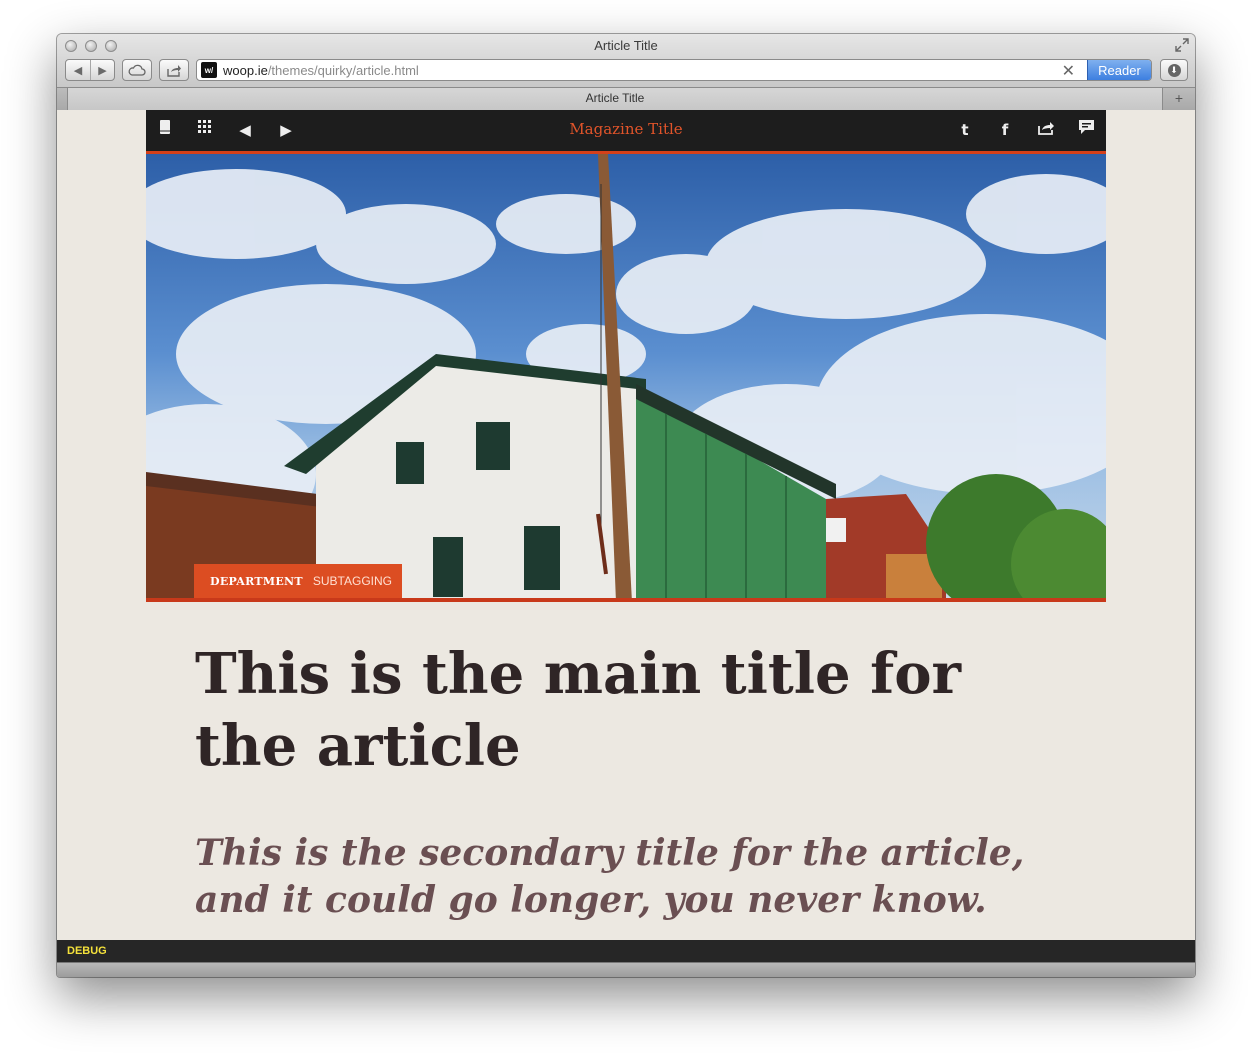 This screenshot has width=1252, height=1057. What do you see at coordinates (1005, 130) in the screenshot?
I see `facebook-icon: f` at bounding box center [1005, 130].